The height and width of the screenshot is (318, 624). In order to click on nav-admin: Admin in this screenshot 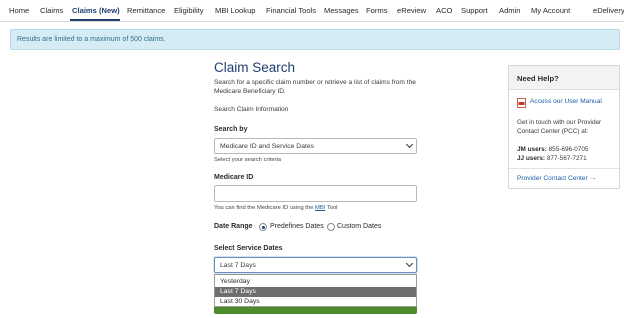, I will do `click(510, 10)`.